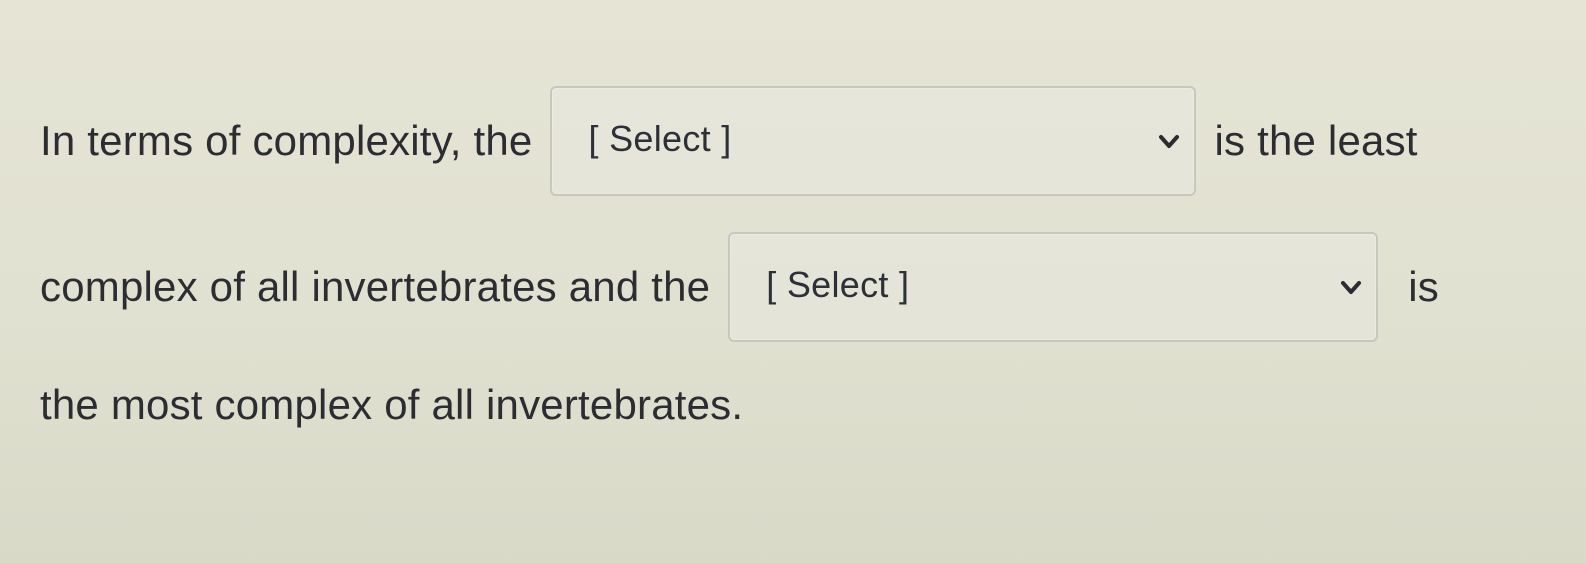  What do you see at coordinates (1316, 140) in the screenshot?
I see `question-text-segment: is the least` at bounding box center [1316, 140].